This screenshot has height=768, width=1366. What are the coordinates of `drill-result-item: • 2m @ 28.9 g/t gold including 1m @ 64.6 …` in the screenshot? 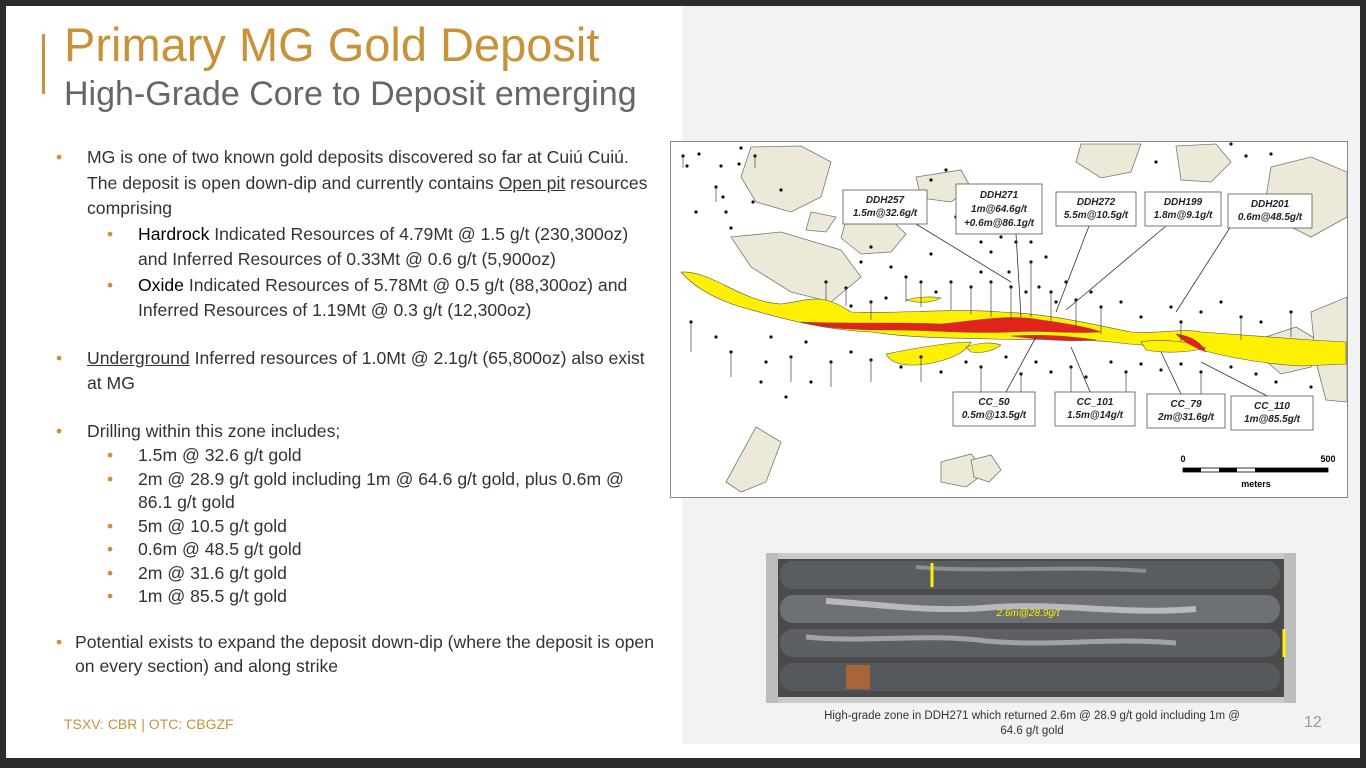 It's located at (356, 491).